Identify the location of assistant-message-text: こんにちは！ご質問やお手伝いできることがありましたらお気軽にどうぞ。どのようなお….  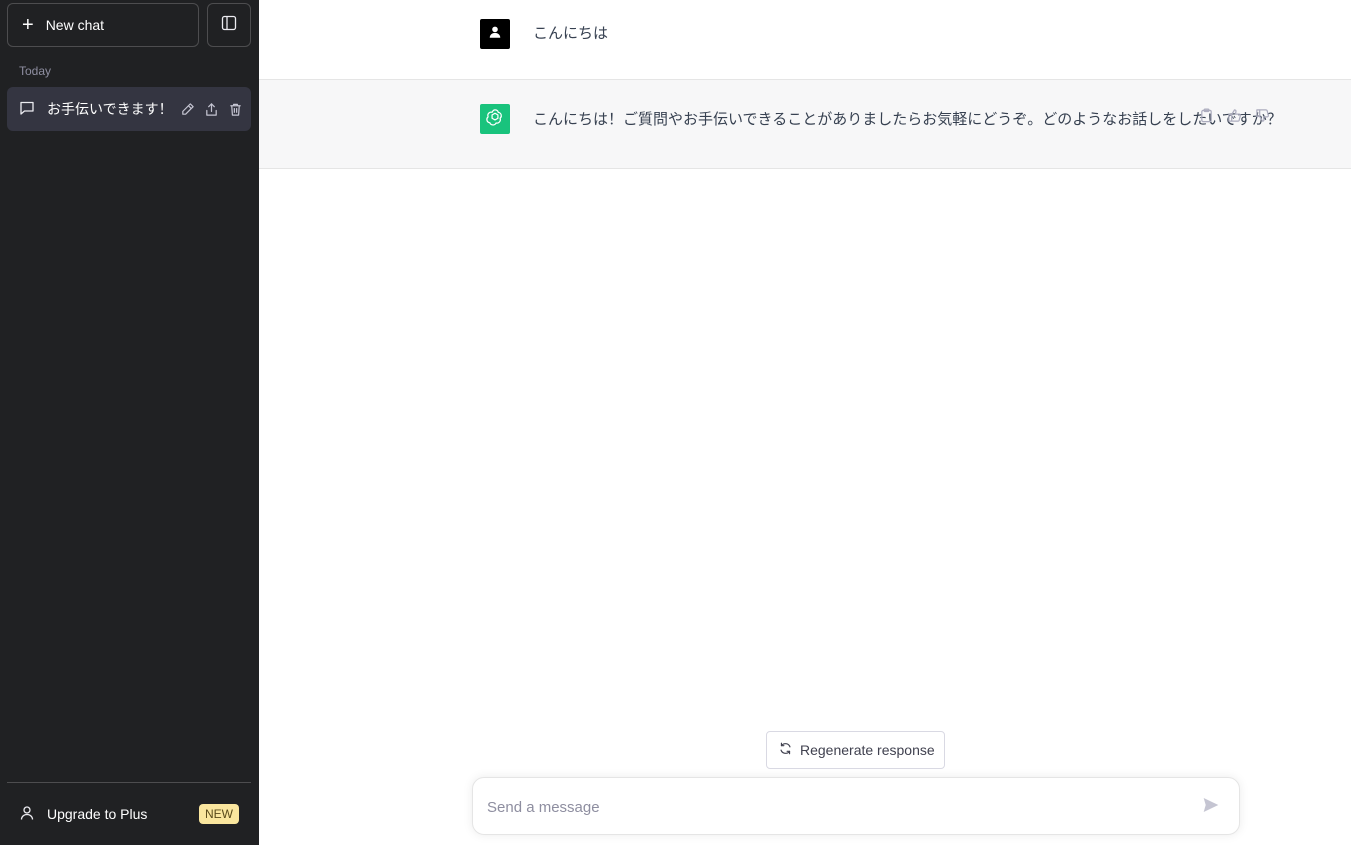
(907, 119).